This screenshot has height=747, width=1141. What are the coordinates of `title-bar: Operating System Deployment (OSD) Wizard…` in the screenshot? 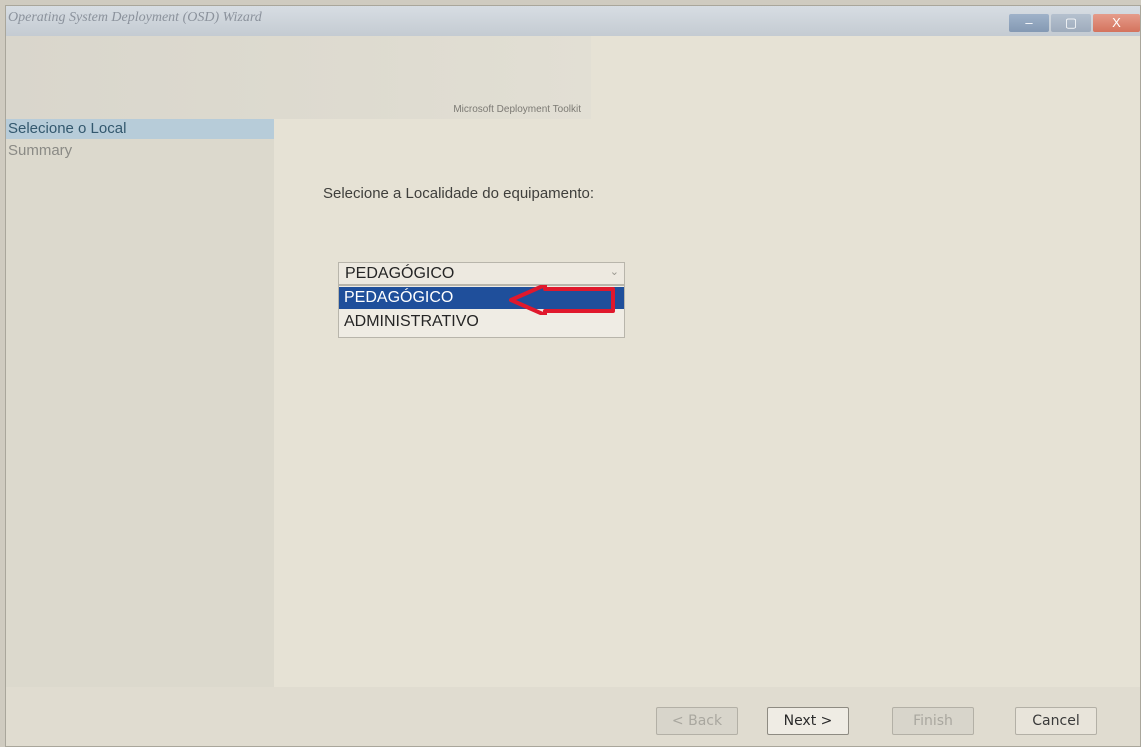 It's located at (573, 21).